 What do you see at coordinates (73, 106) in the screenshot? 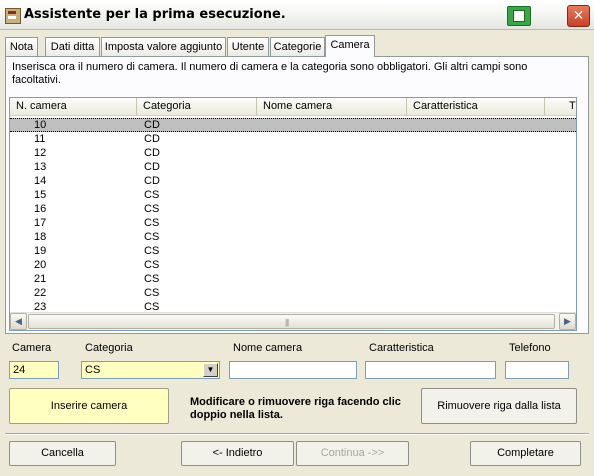
I see `column-n-camera: N. camera` at bounding box center [73, 106].